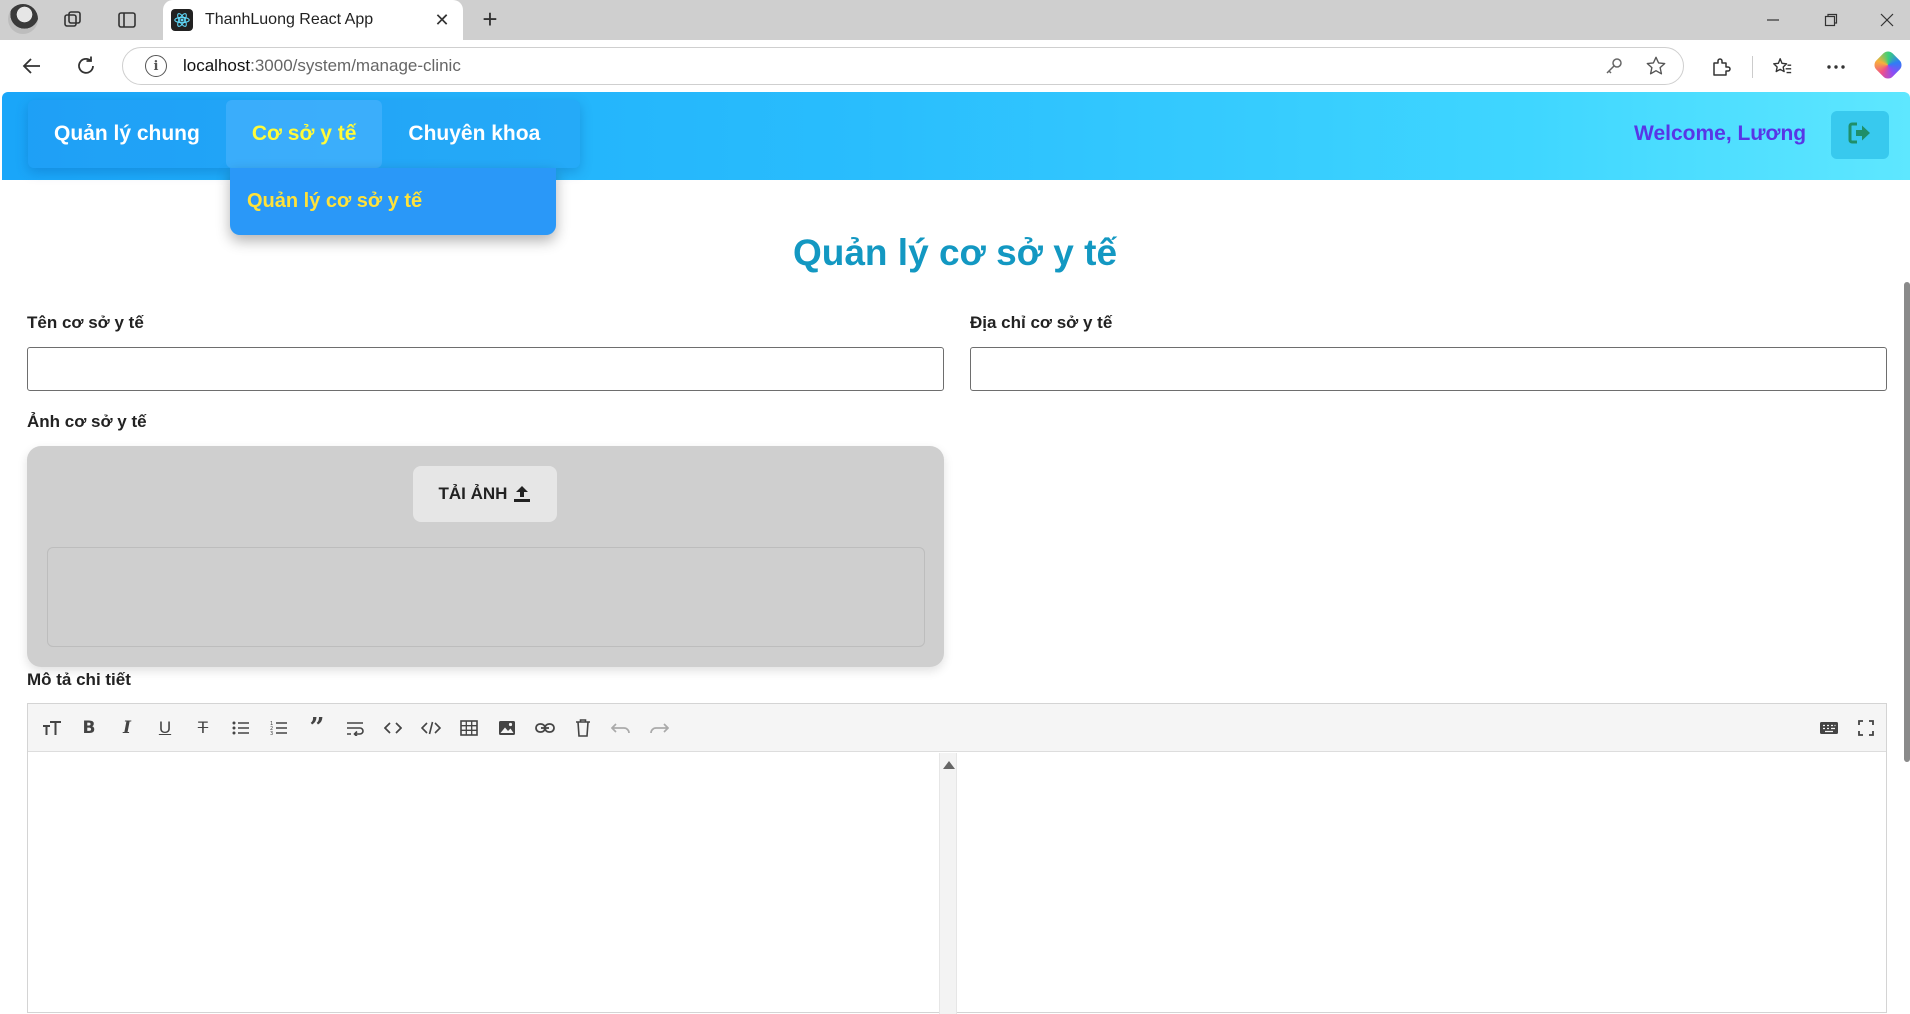  What do you see at coordinates (85, 322) in the screenshot?
I see `clinic-name-label: Tên cơ sở y tế` at bounding box center [85, 322].